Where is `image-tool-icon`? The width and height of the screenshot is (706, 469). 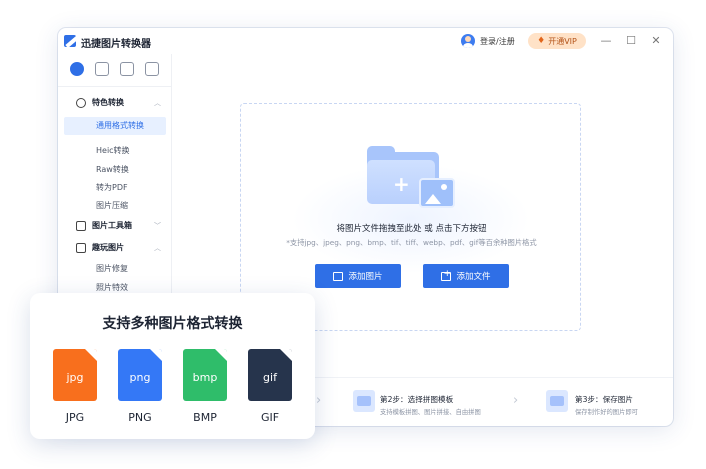
image-tool-icon is located at coordinates (102, 69).